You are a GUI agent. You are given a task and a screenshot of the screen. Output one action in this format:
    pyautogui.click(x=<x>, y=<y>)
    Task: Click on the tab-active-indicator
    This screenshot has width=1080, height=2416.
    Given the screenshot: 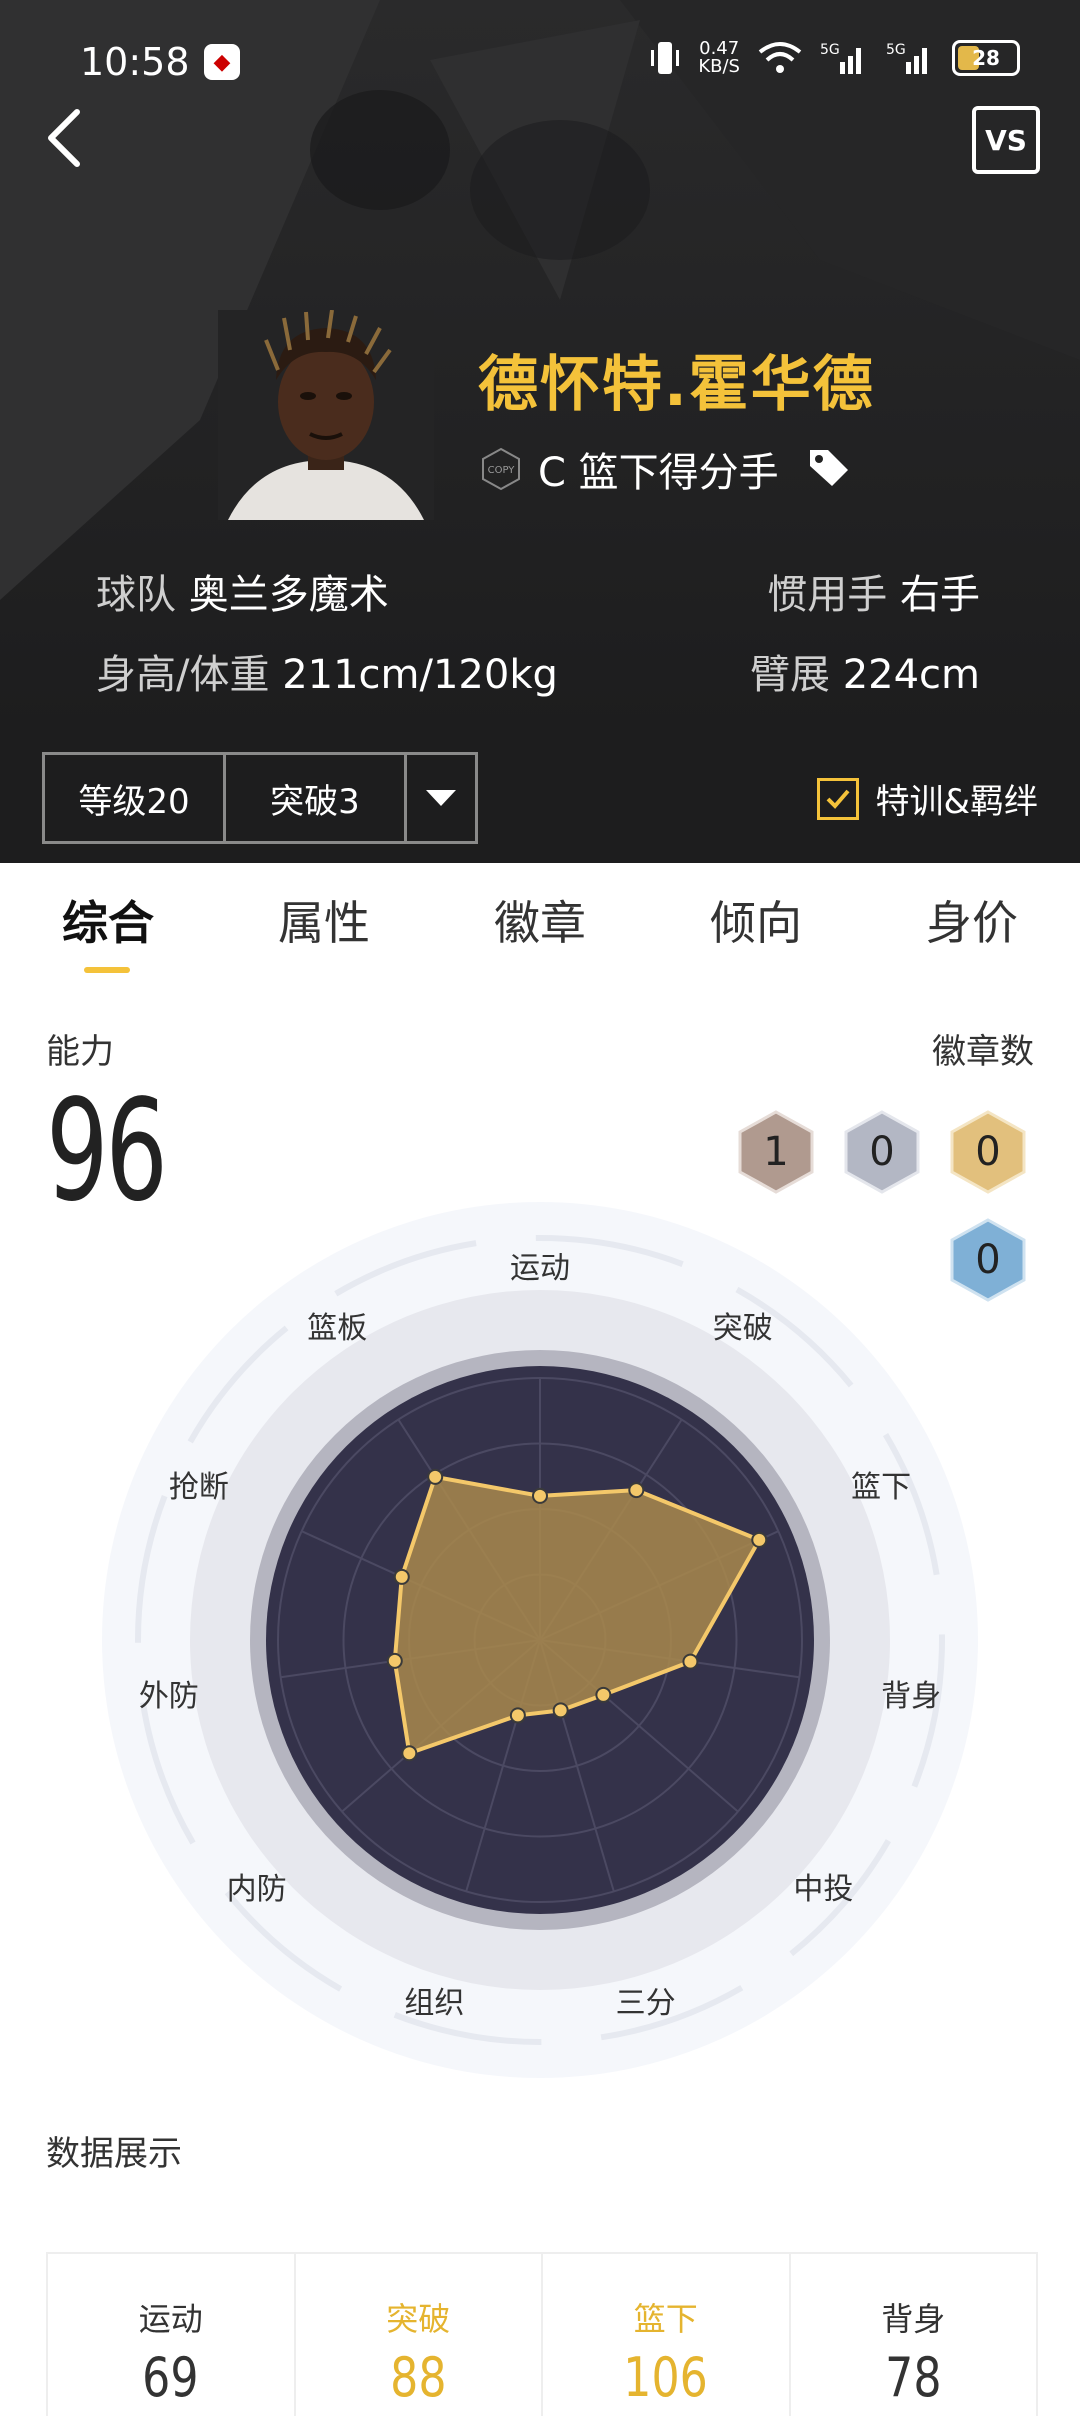 What is the action you would take?
    pyautogui.click(x=107, y=970)
    